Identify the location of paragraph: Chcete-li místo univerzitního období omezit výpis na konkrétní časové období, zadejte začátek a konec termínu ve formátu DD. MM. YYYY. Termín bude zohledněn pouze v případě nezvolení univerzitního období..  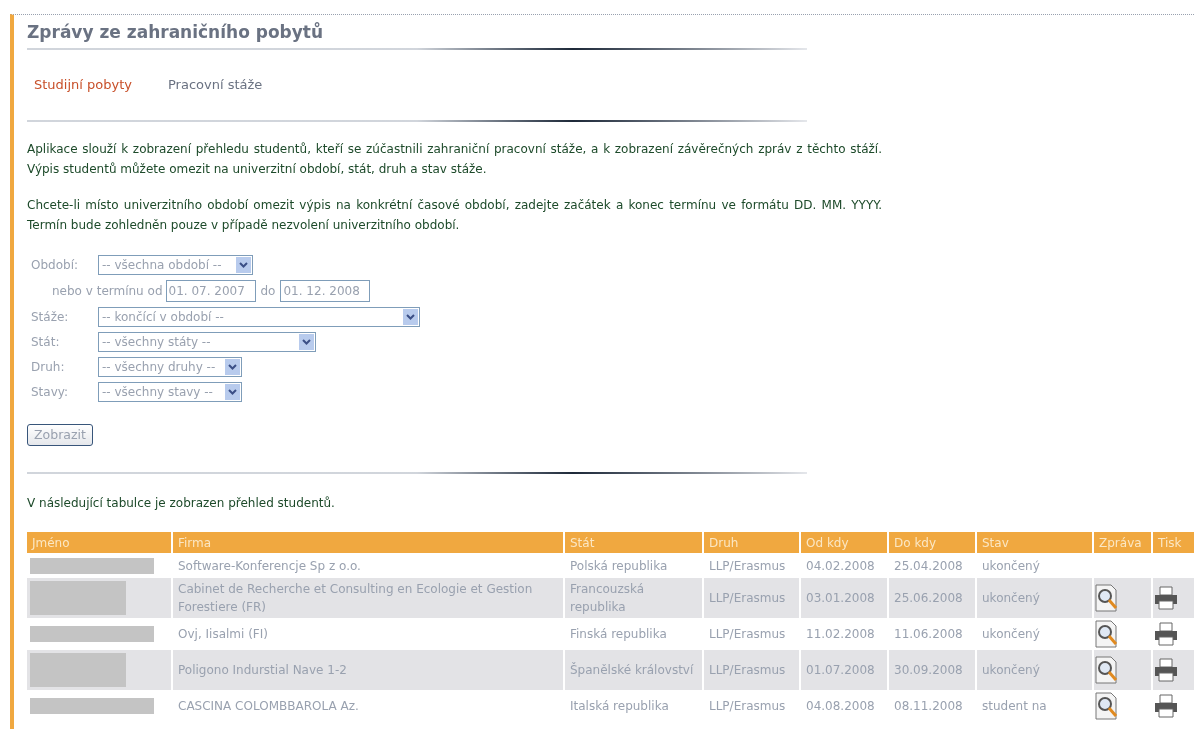
(454, 215).